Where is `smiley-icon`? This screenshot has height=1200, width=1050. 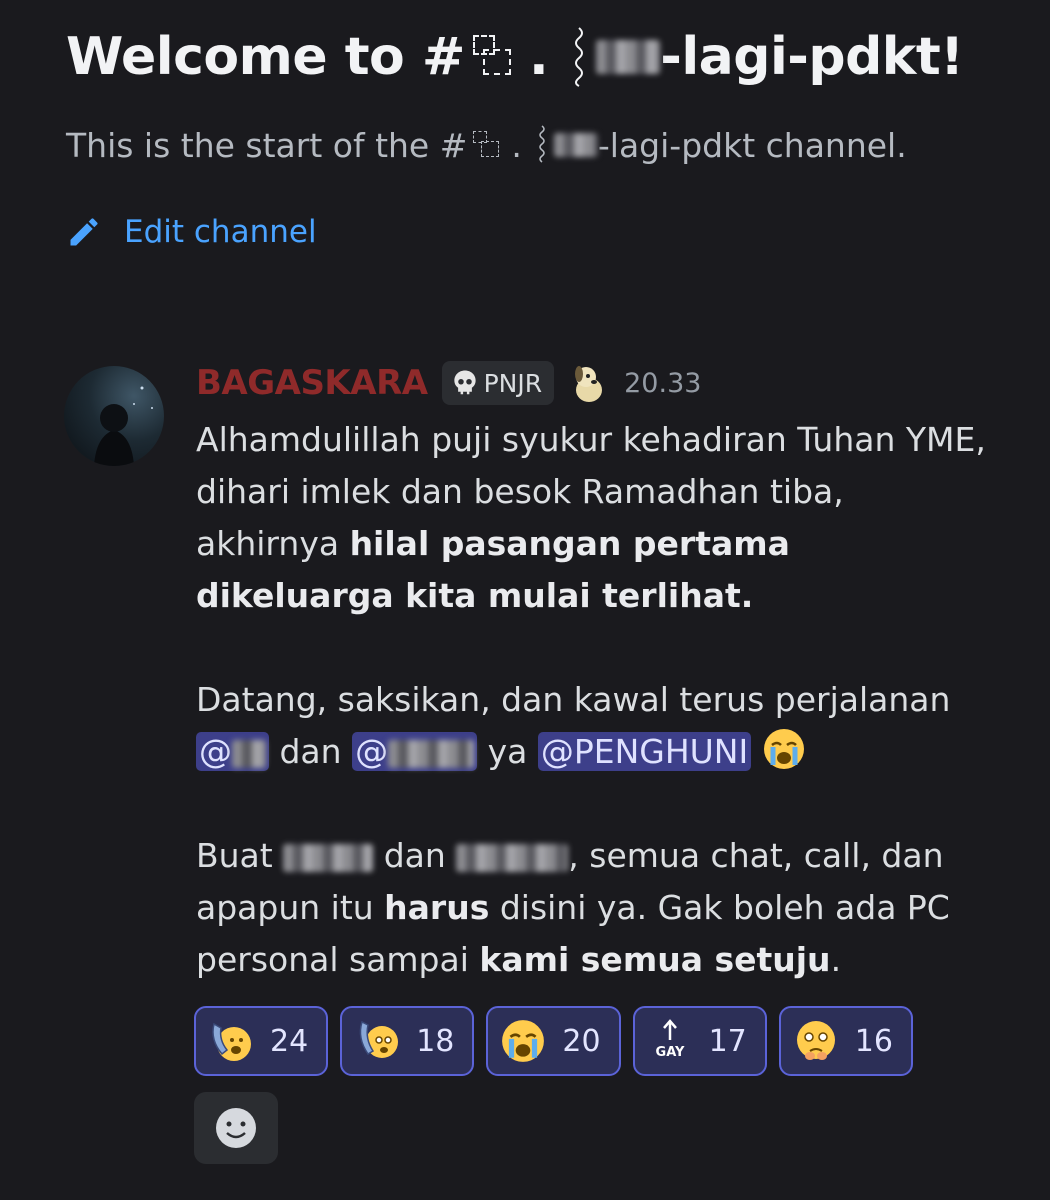 smiley-icon is located at coordinates (236, 1128).